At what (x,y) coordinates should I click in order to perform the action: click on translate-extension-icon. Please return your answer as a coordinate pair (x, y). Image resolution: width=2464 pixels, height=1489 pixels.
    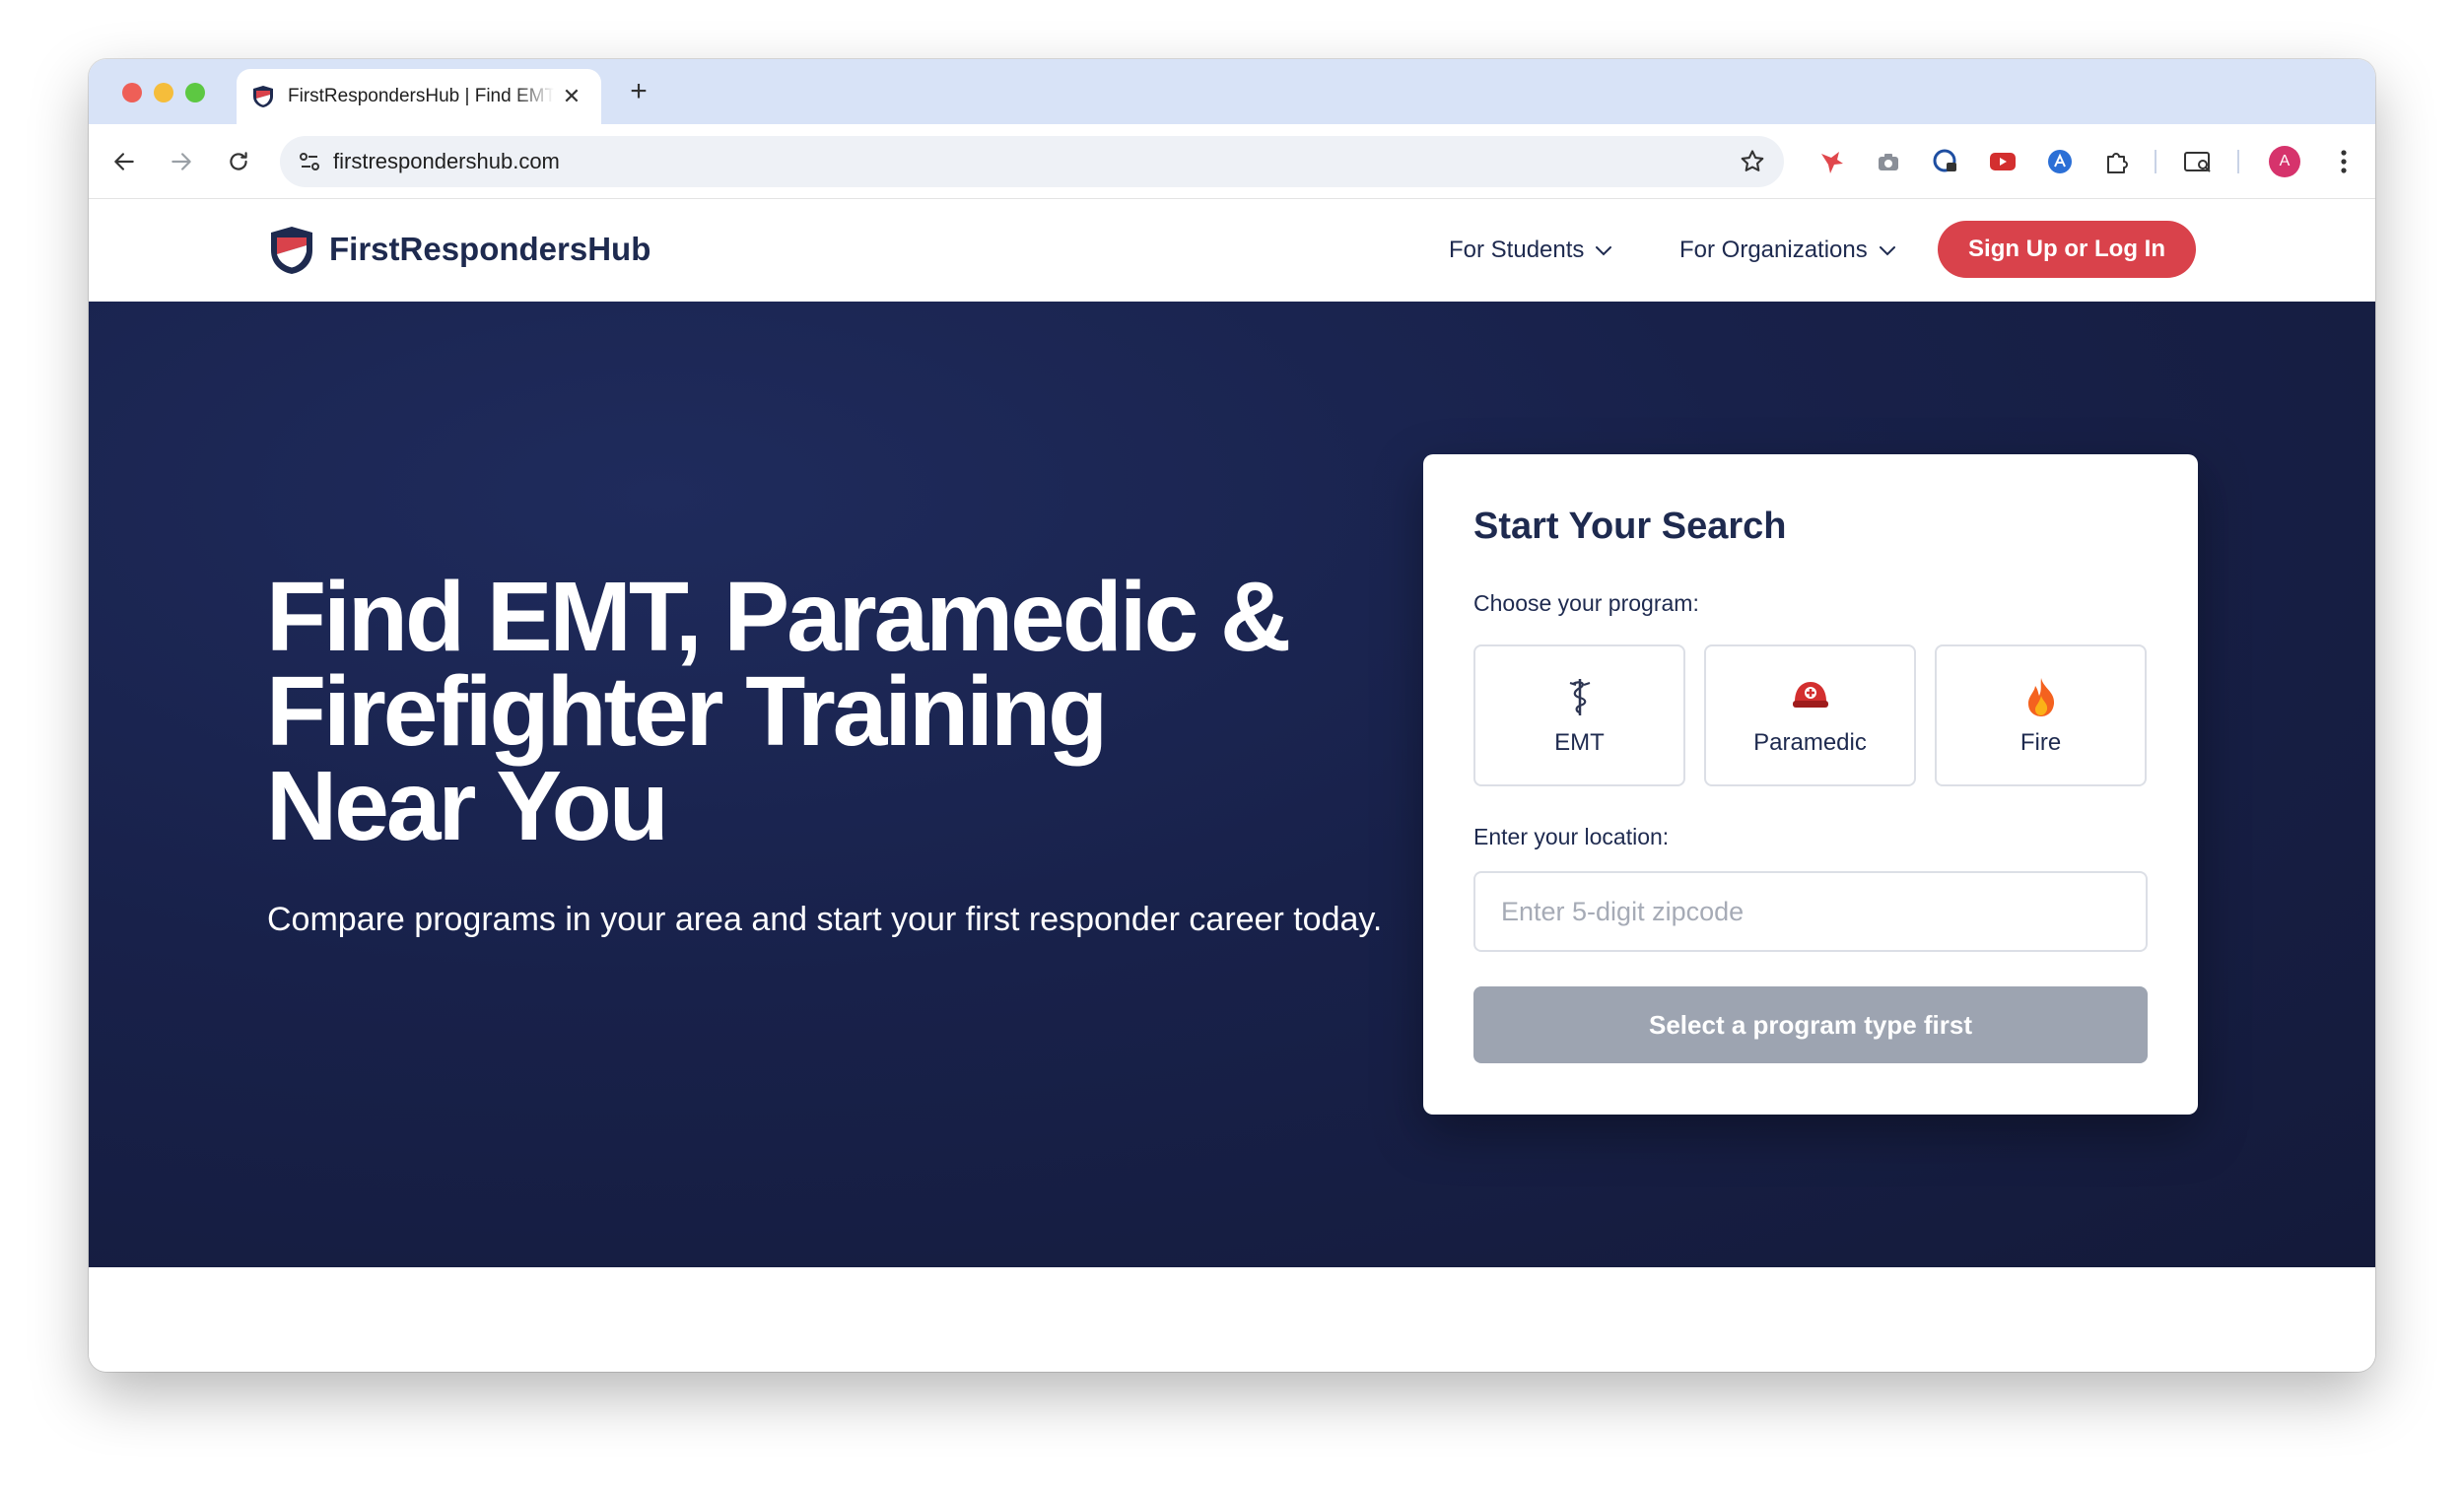
    Looking at the image, I should click on (2060, 161).